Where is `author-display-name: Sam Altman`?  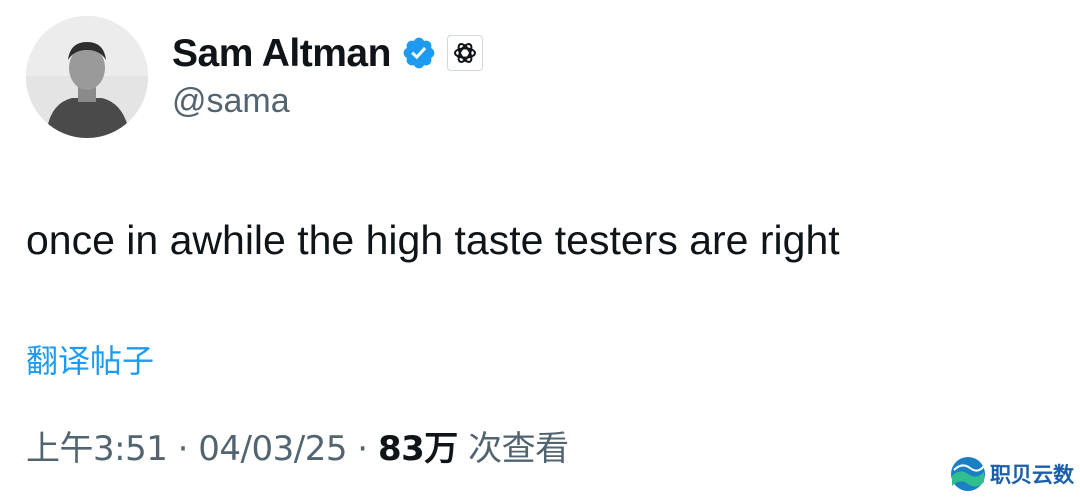
author-display-name: Sam Altman is located at coordinates (281, 53).